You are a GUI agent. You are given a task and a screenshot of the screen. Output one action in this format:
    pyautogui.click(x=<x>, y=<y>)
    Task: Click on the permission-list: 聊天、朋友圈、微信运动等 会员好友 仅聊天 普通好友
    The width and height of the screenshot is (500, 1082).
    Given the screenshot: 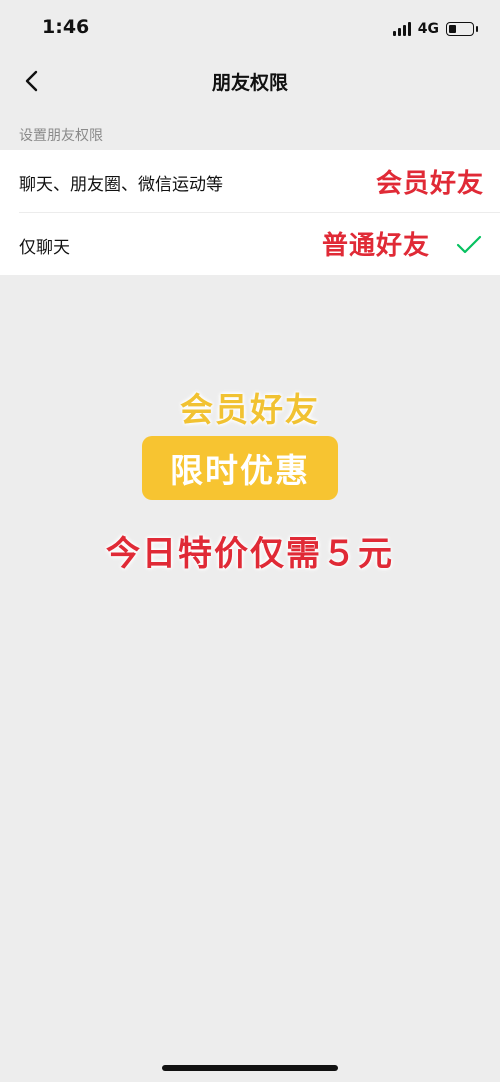 What is the action you would take?
    pyautogui.click(x=250, y=212)
    